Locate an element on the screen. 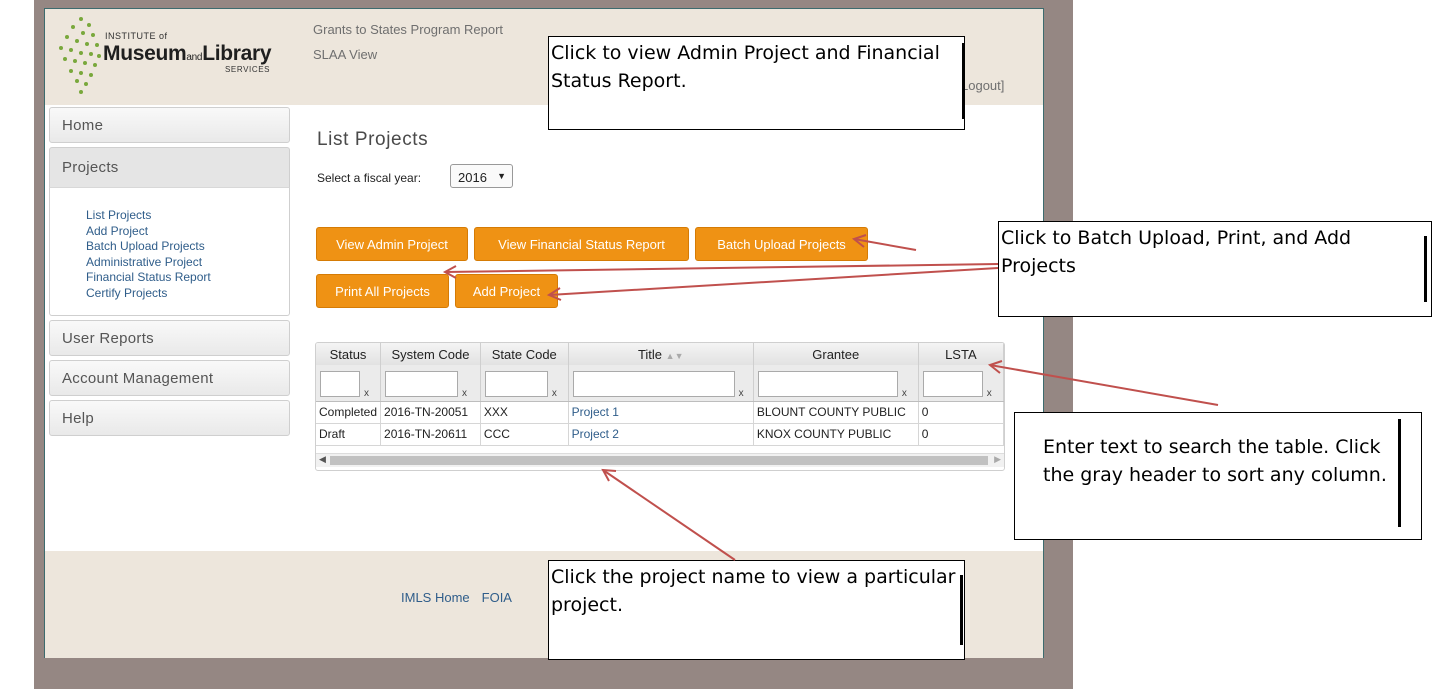  project-link: Project 2 is located at coordinates (595, 434).